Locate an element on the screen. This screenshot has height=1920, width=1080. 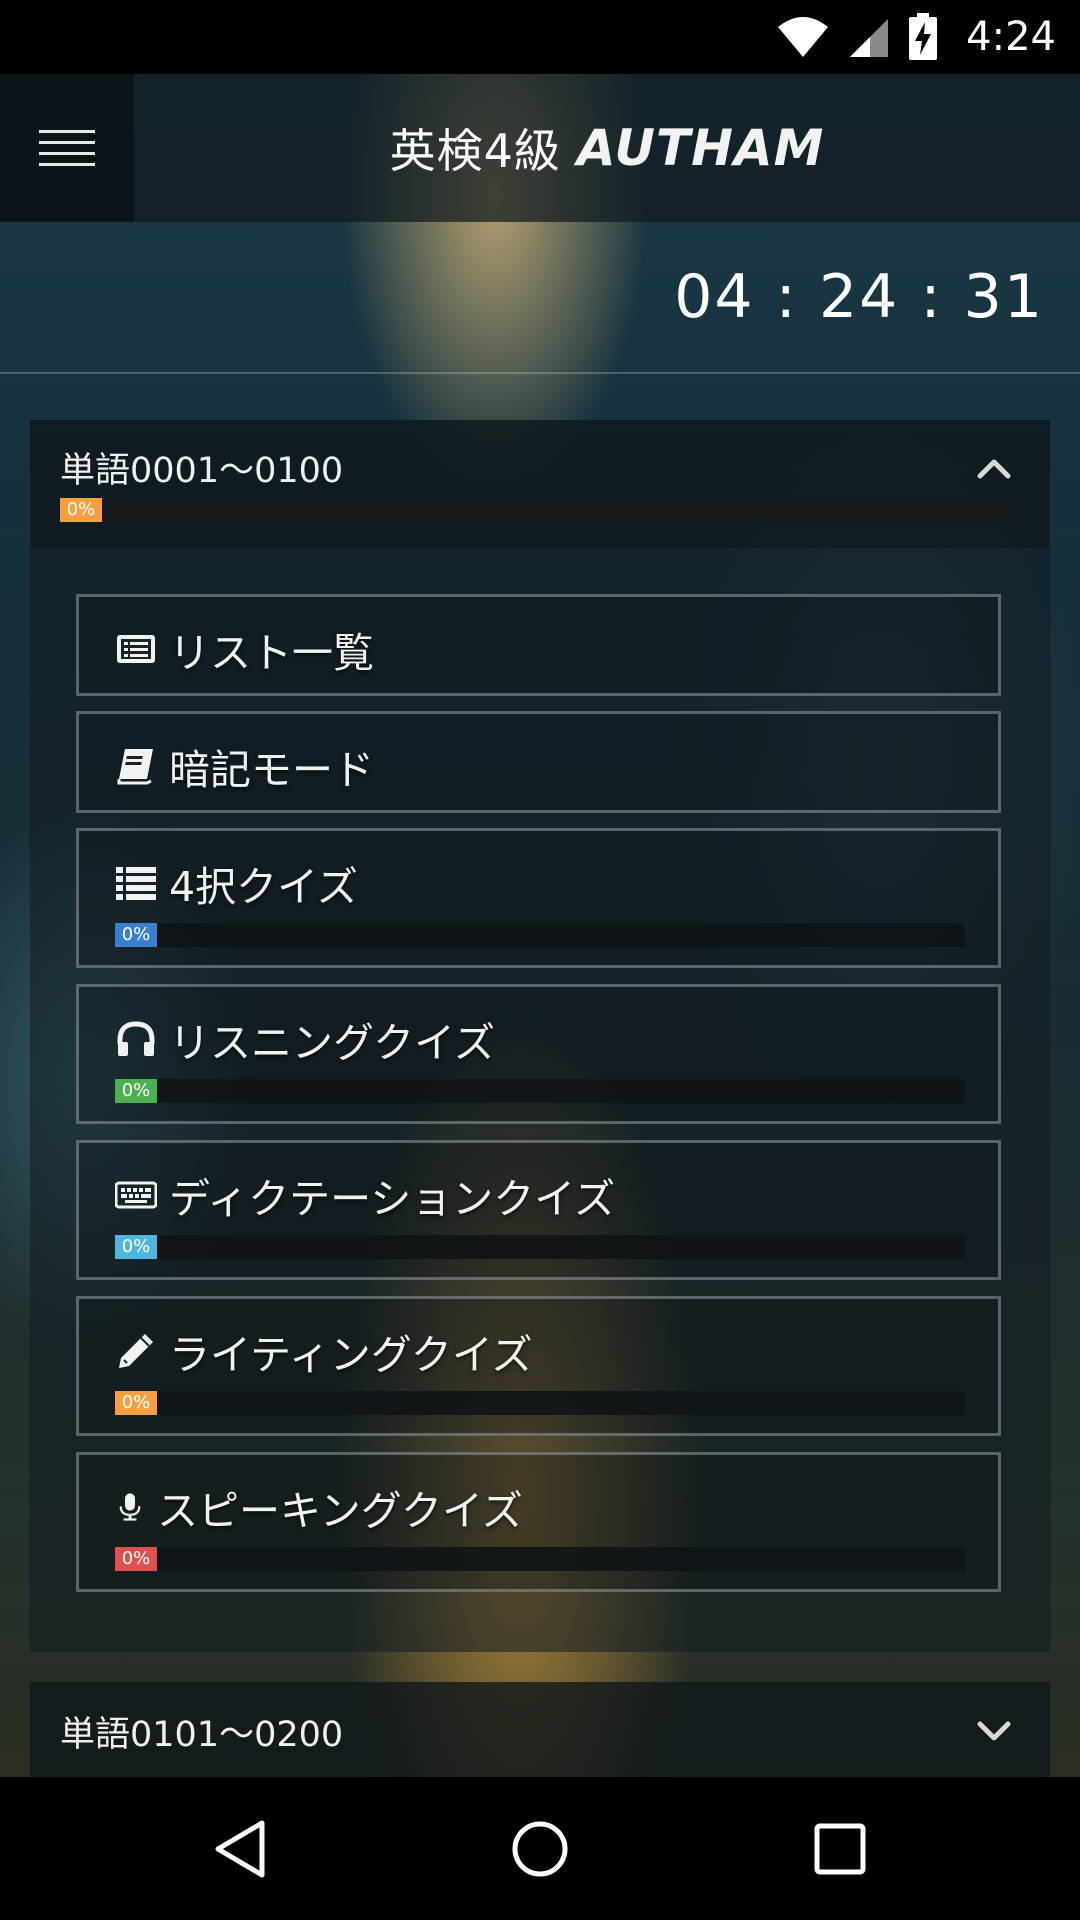
book-icon is located at coordinates (135, 767).